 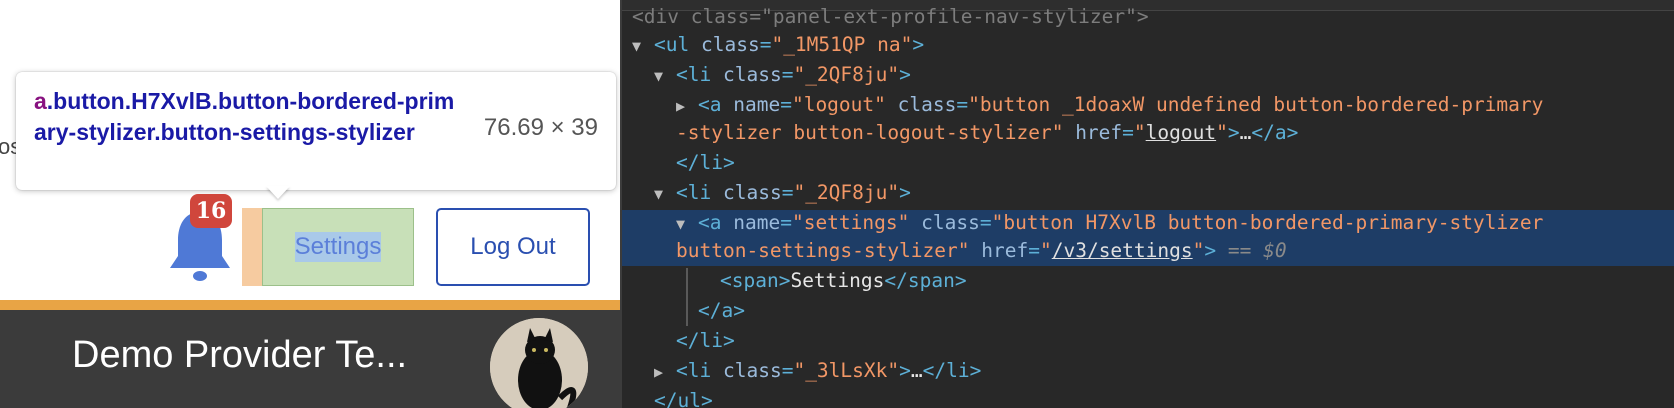 What do you see at coordinates (687, 297) in the screenshot?
I see `tree-guide-line` at bounding box center [687, 297].